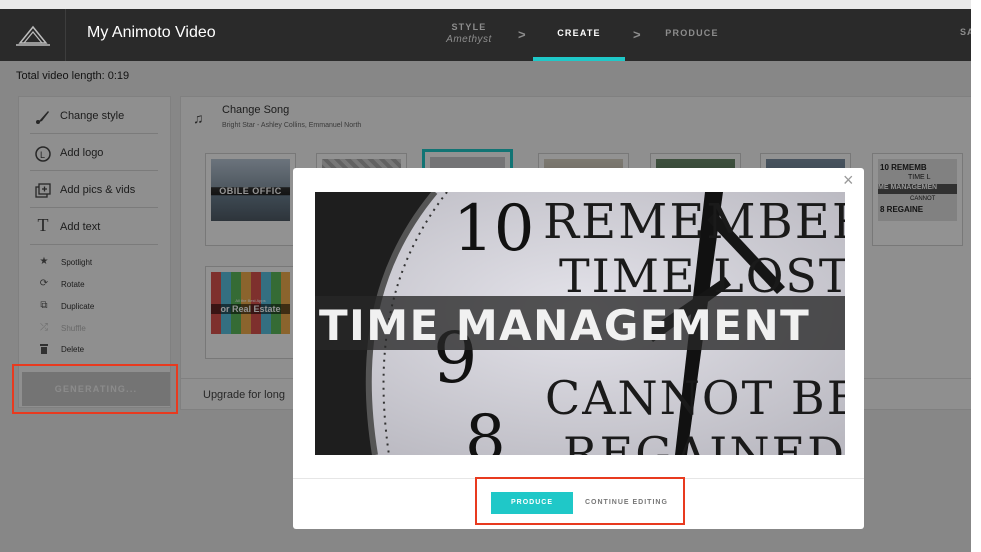  What do you see at coordinates (151, 33) in the screenshot?
I see `video-title: My Animoto Video` at bounding box center [151, 33].